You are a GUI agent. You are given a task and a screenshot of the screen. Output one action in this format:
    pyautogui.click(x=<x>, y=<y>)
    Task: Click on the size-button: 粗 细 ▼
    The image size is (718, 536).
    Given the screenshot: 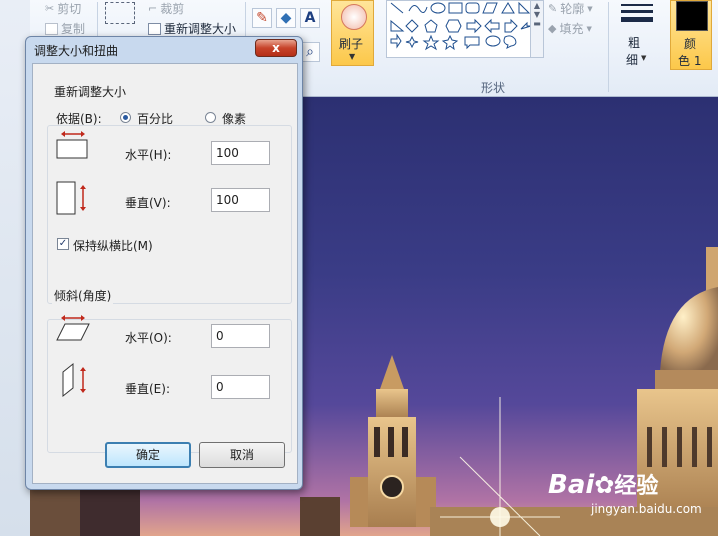 What is the action you would take?
    pyautogui.click(x=638, y=35)
    